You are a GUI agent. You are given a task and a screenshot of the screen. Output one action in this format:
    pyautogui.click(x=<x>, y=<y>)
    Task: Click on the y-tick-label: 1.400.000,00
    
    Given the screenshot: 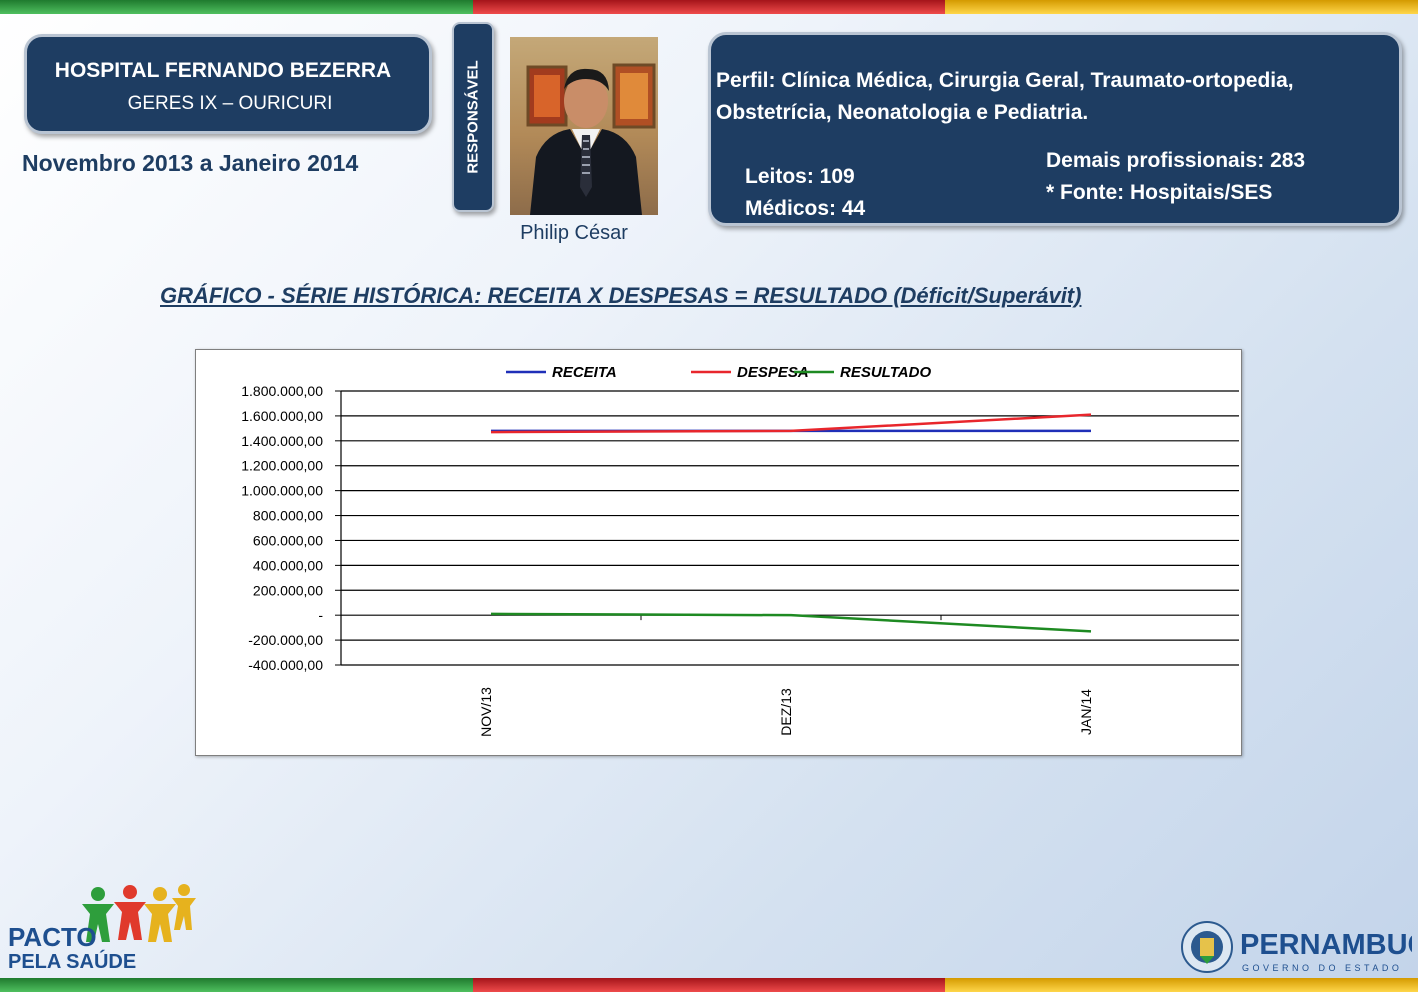 What is the action you would take?
    pyautogui.click(x=282, y=441)
    